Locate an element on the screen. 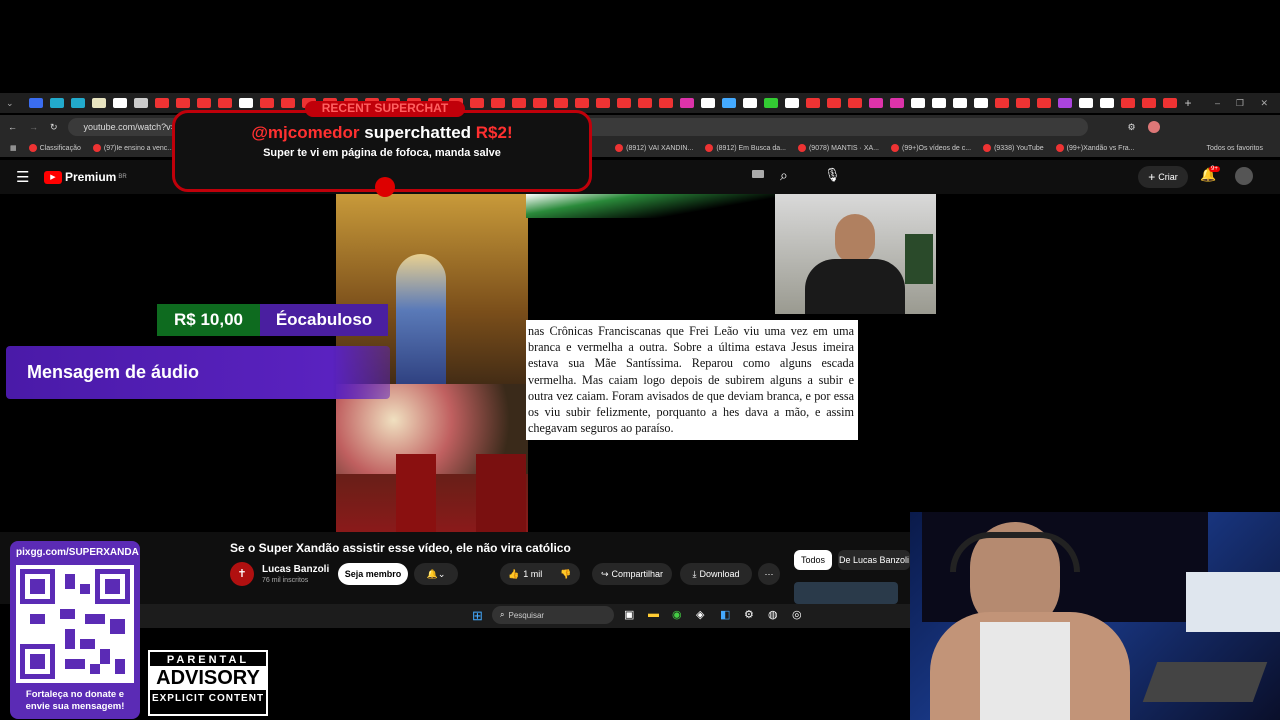 Image resolution: width=1280 pixels, height=720 pixels. maximize-icon: ❐ is located at coordinates (1240, 103).